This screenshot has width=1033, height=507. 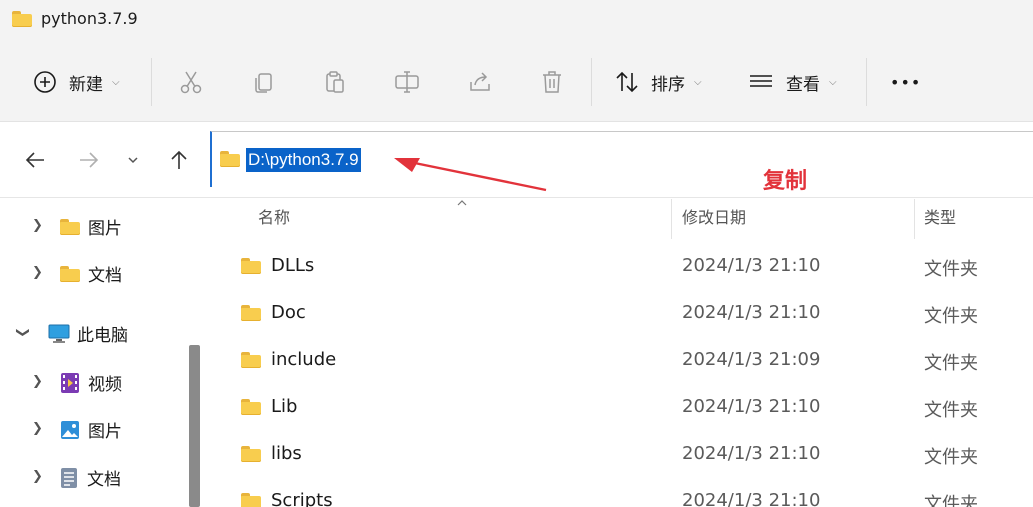 What do you see at coordinates (621, 493) in the screenshot?
I see `file-row: Scripts 2024/1/3 21:10 文件夹` at bounding box center [621, 493].